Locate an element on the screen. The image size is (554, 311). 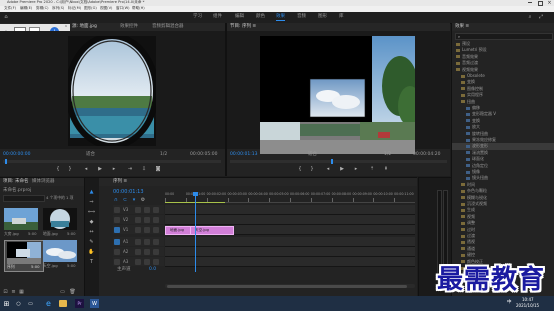
tab-program: 节目: 序列 ≡ is located at coordinates (243, 27).